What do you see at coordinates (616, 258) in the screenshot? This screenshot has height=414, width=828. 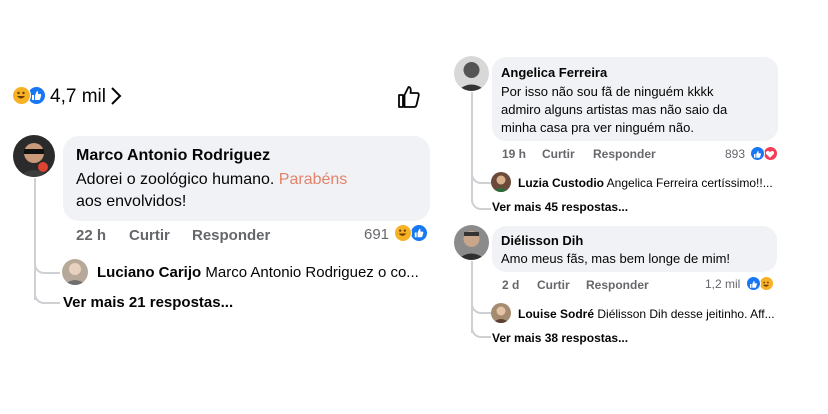 I see `comment-text: Amo meus fãs, mas bem longe de mim!` at bounding box center [616, 258].